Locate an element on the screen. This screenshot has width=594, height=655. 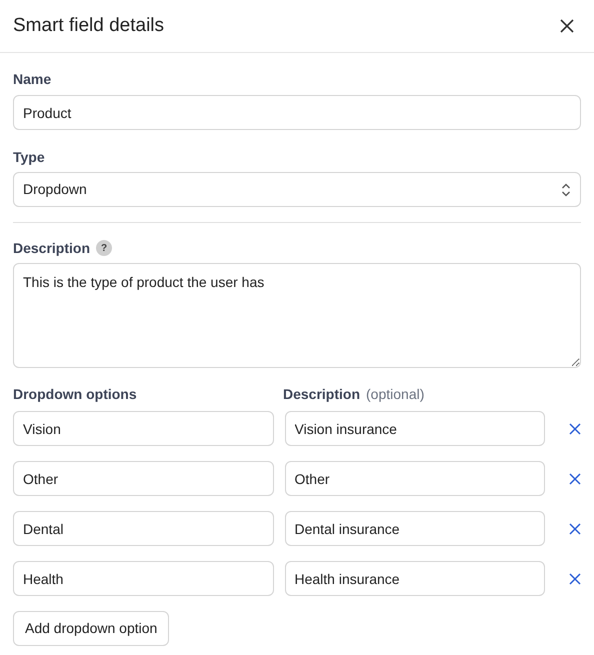
option-input-field: Other is located at coordinates (143, 478).